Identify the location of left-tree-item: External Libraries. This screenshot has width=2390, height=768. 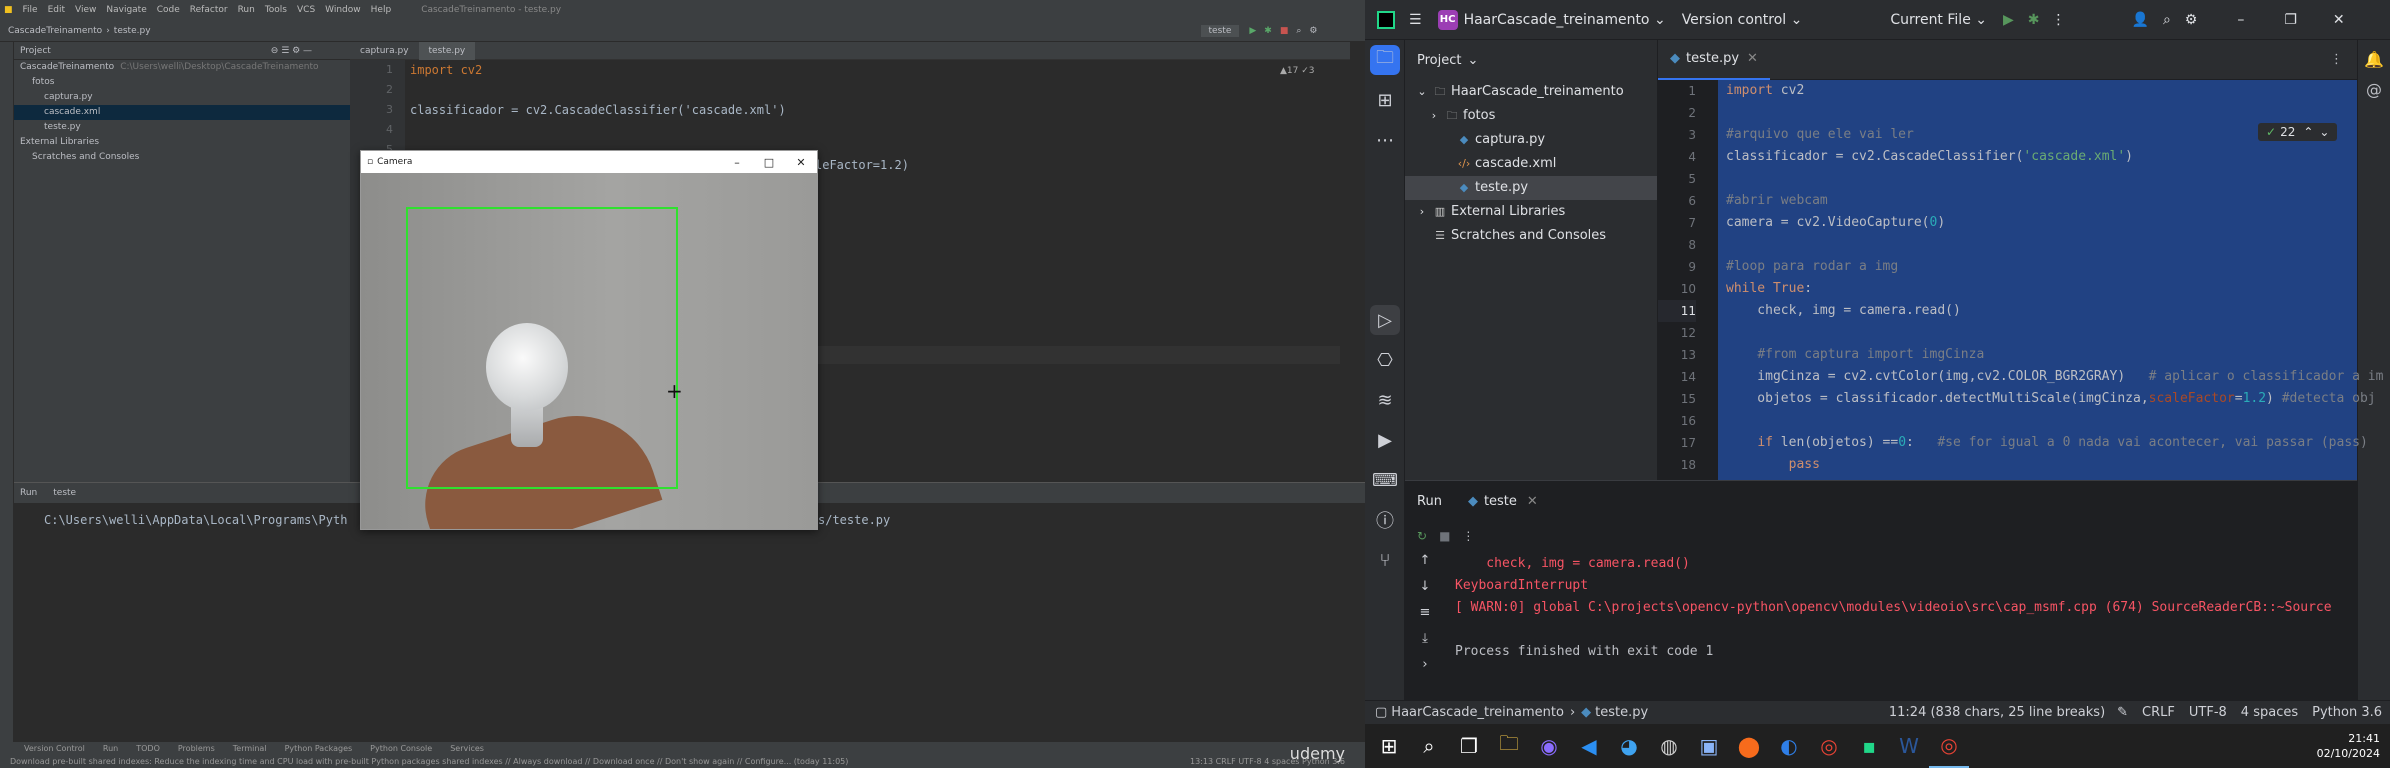
(182, 142).